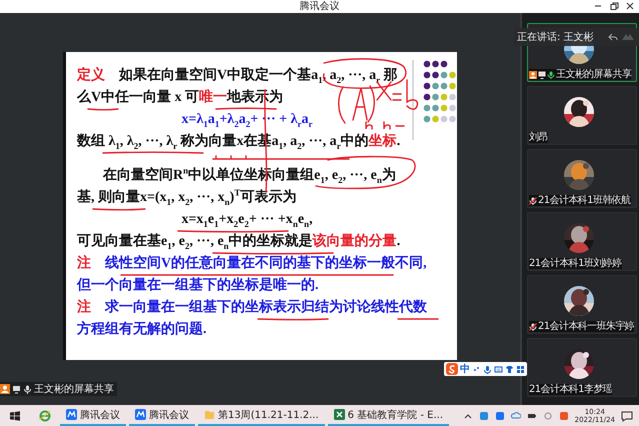 The image size is (639, 426). What do you see at coordinates (239, 242) in the screenshot?
I see `slide-text: 可见向量在基e$_{1}$, e$_{2}$, ···, e$_{n}$中的坐标就是该向量的分量.` at bounding box center [239, 242].